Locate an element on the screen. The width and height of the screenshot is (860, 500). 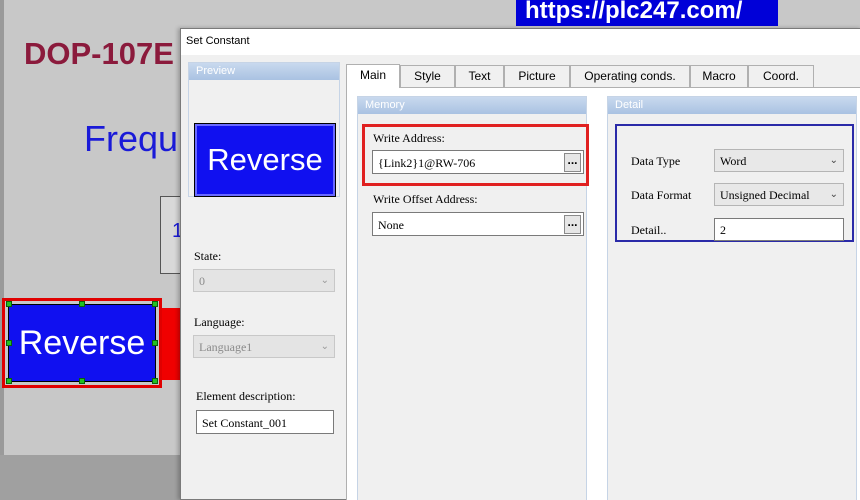
tab-coord: Coord. is located at coordinates (781, 76).